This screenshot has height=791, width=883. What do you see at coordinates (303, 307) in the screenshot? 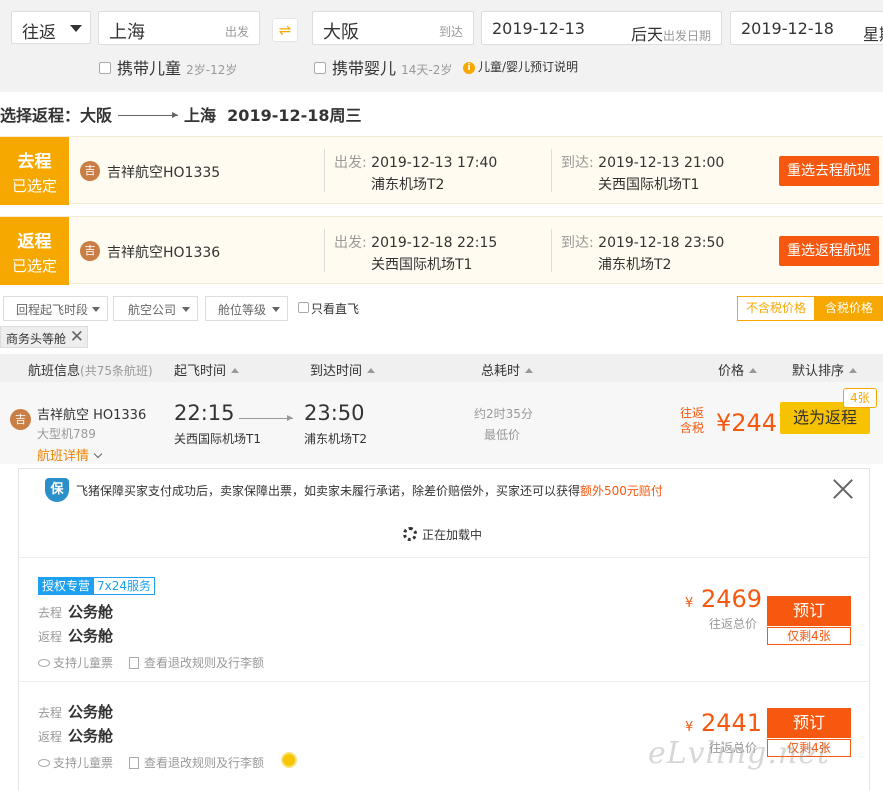
I see `direct-only-box` at bounding box center [303, 307].